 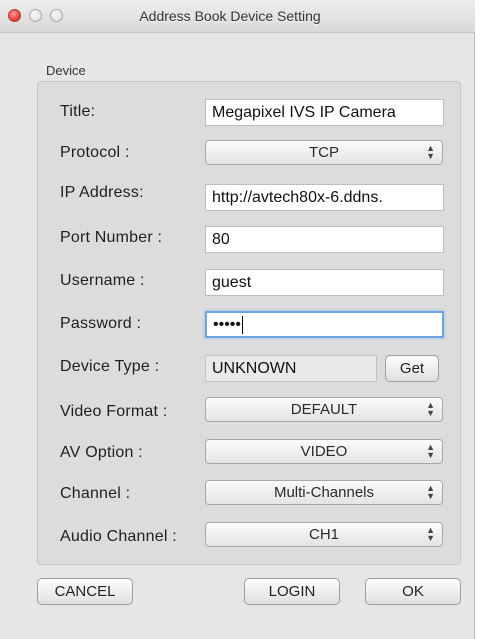 What do you see at coordinates (101, 452) in the screenshot?
I see `av-option-label: AV Option :` at bounding box center [101, 452].